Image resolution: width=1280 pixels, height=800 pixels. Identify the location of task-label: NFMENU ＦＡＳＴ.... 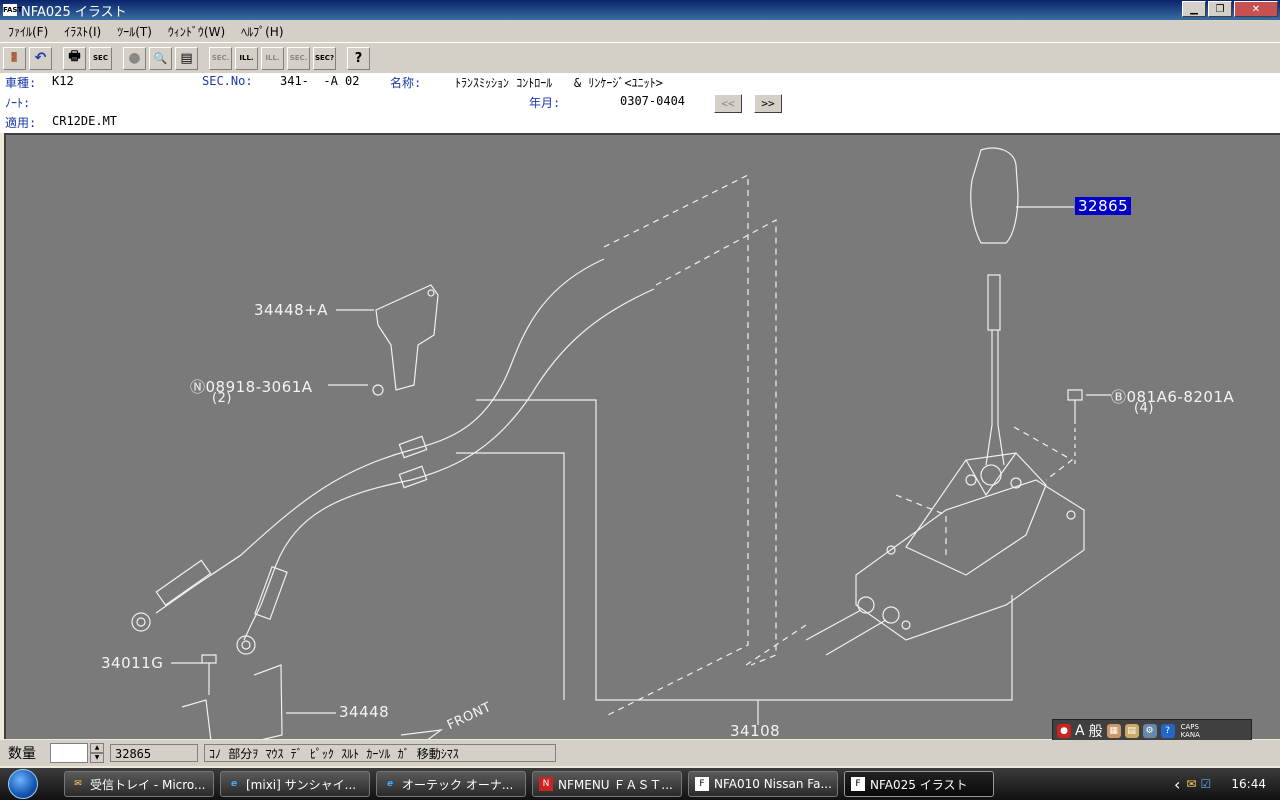
(615, 784).